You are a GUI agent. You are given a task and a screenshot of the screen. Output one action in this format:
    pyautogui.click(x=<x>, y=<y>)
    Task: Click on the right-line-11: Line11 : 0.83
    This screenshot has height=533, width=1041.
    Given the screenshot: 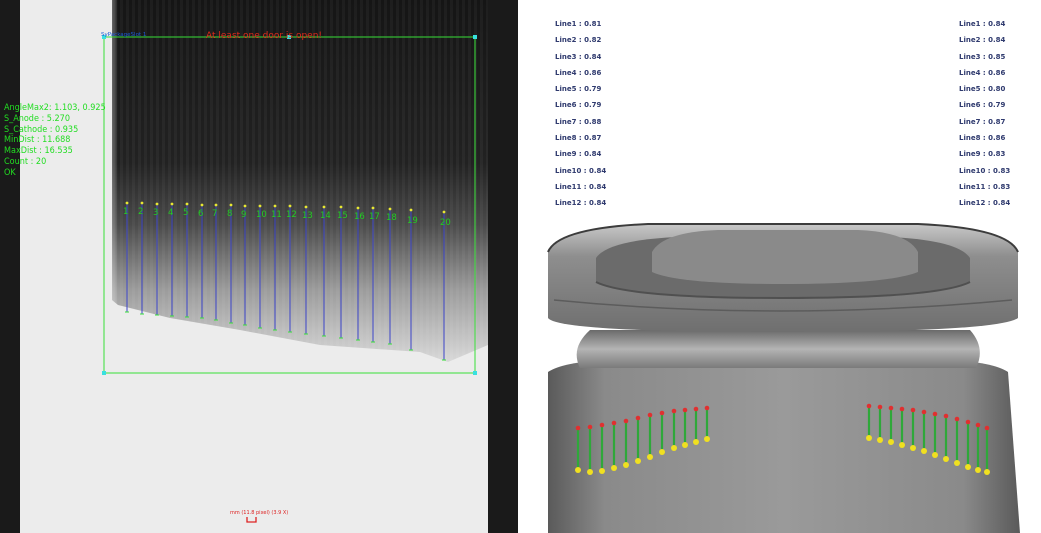 What is the action you would take?
    pyautogui.click(x=985, y=186)
    